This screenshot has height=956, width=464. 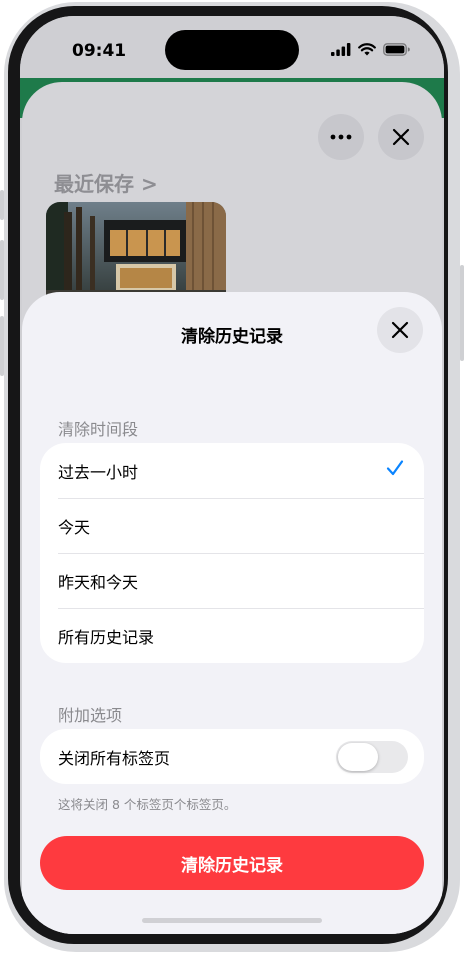 I want to click on option-label: 昨天和今天, so click(x=98, y=582).